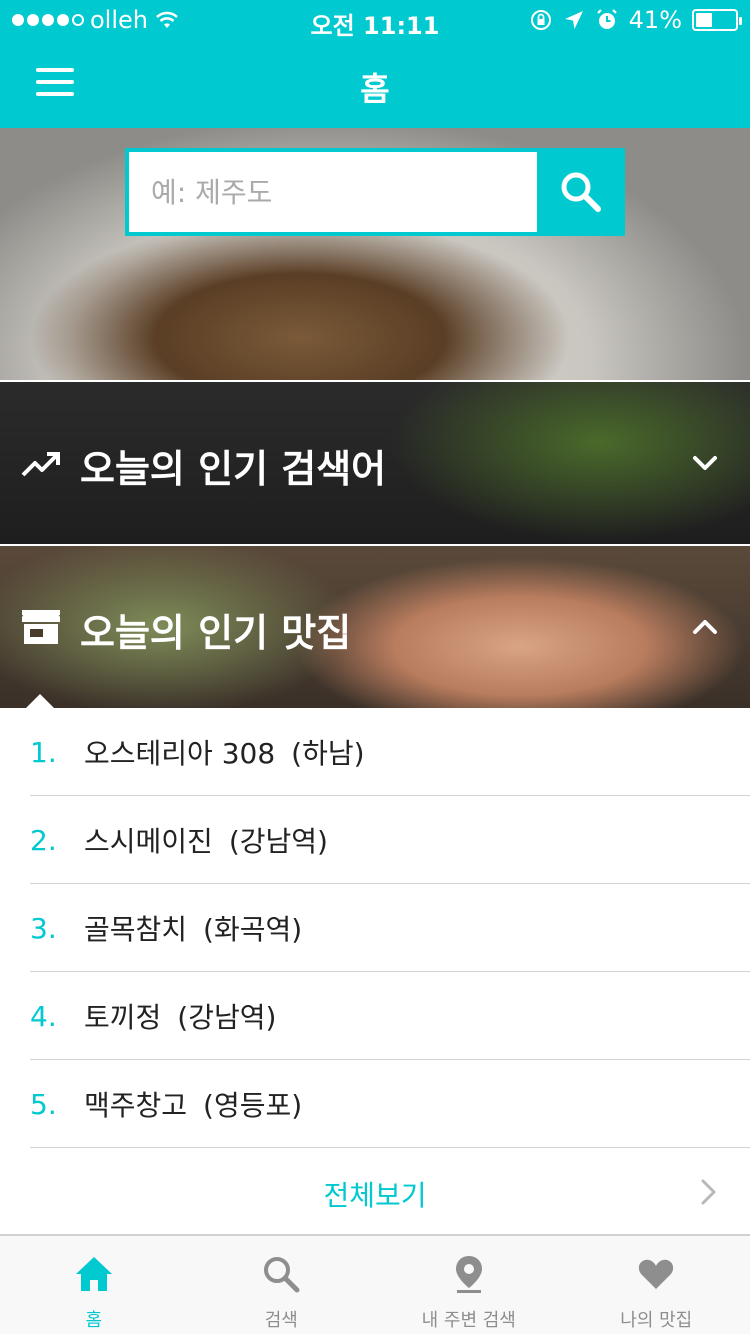 Image resolution: width=750 pixels, height=1334 pixels. Describe the element at coordinates (136, 929) in the screenshot. I see `restaurant-name: 골목참치` at that location.